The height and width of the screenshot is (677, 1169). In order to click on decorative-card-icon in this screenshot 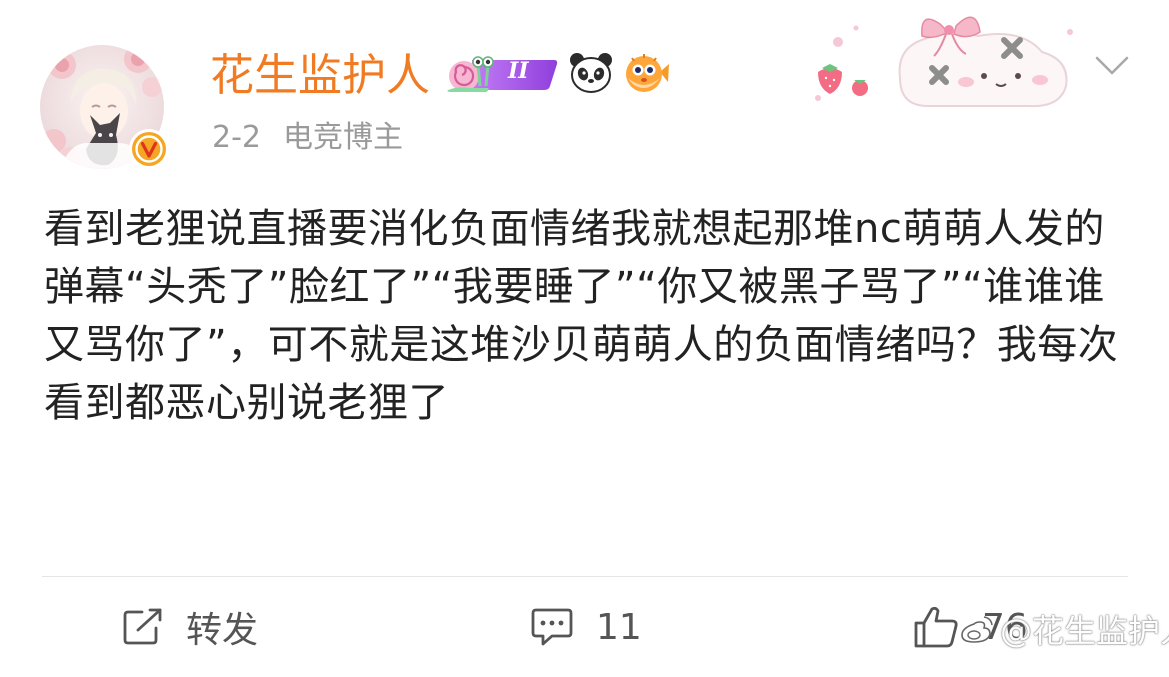, I will do `click(944, 62)`.